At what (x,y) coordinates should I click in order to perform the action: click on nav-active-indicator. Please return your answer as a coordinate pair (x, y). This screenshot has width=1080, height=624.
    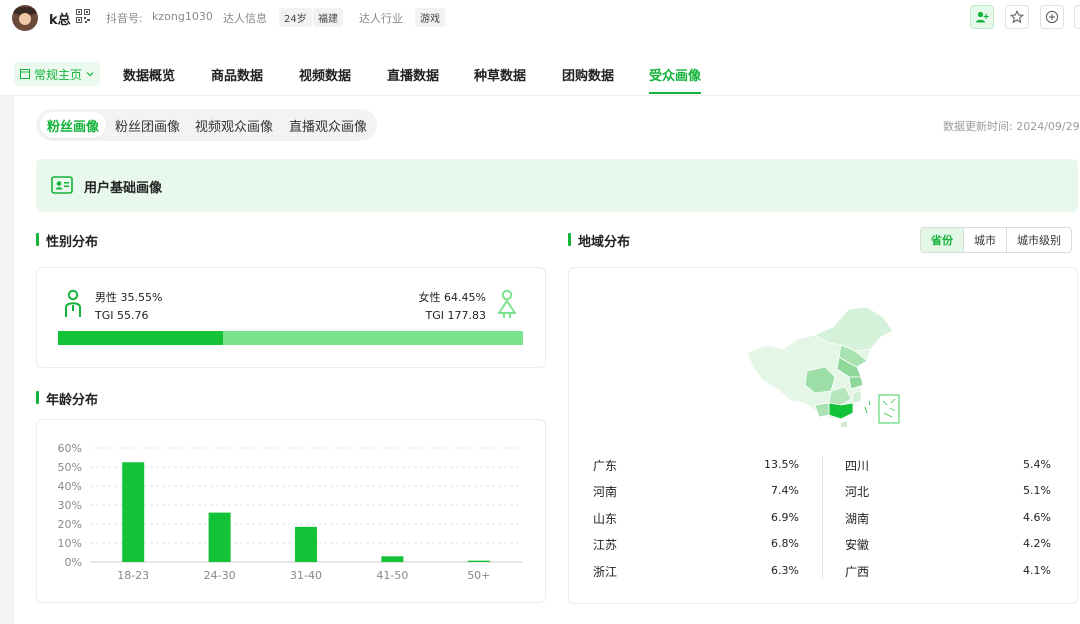
    Looking at the image, I should click on (675, 93).